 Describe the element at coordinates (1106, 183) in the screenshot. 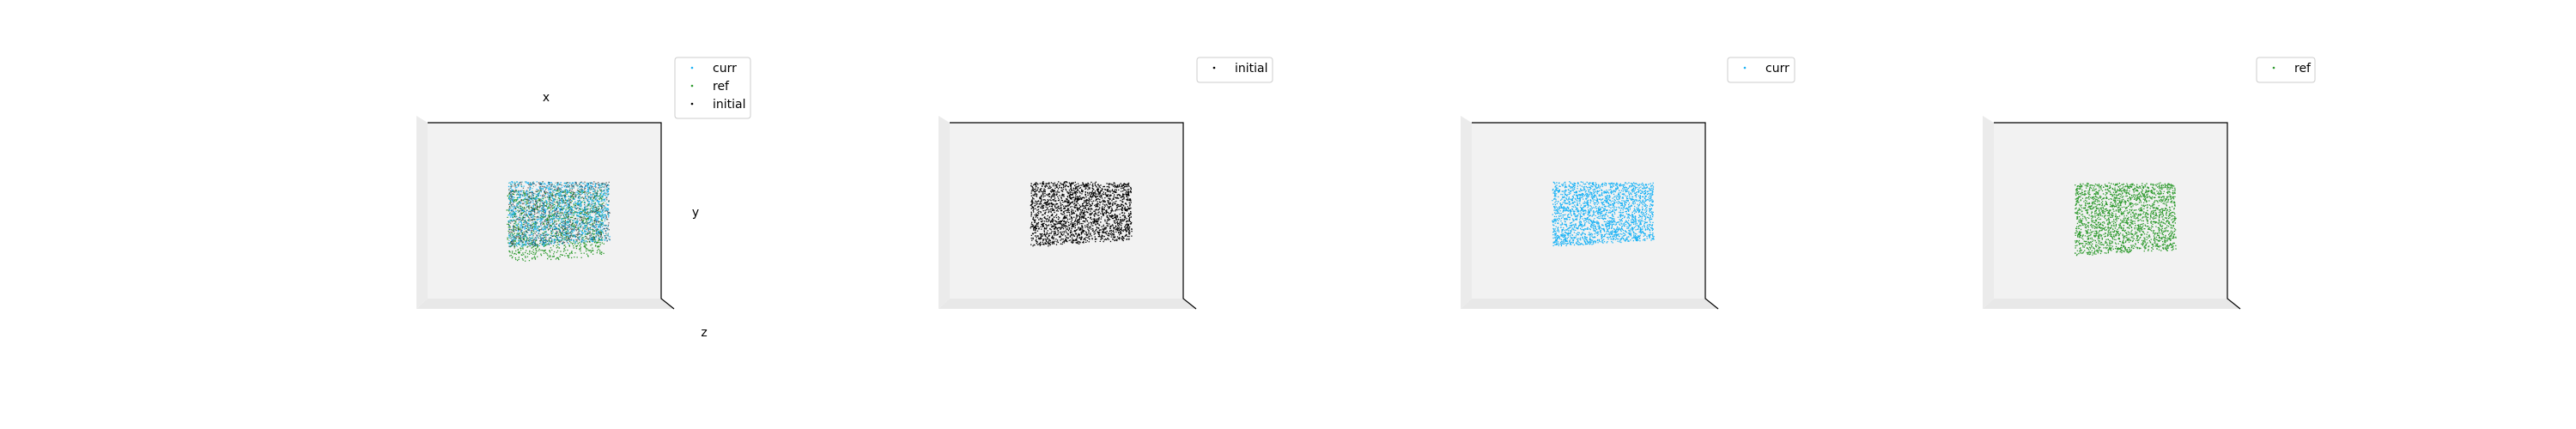

I see `subplot-2: initial` at that location.